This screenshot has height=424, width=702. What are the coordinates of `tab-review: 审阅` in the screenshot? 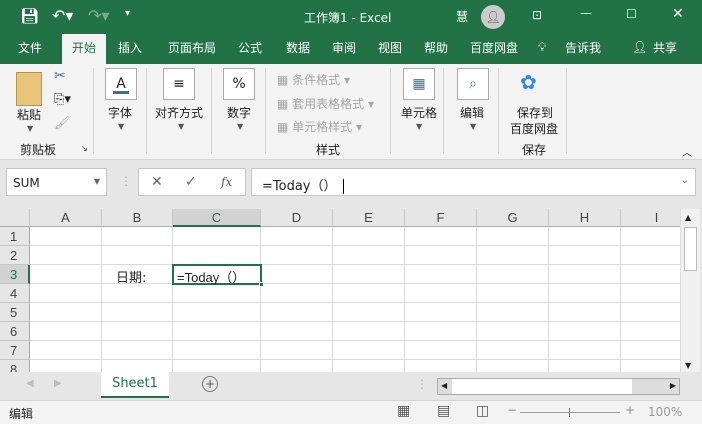 It's located at (344, 49).